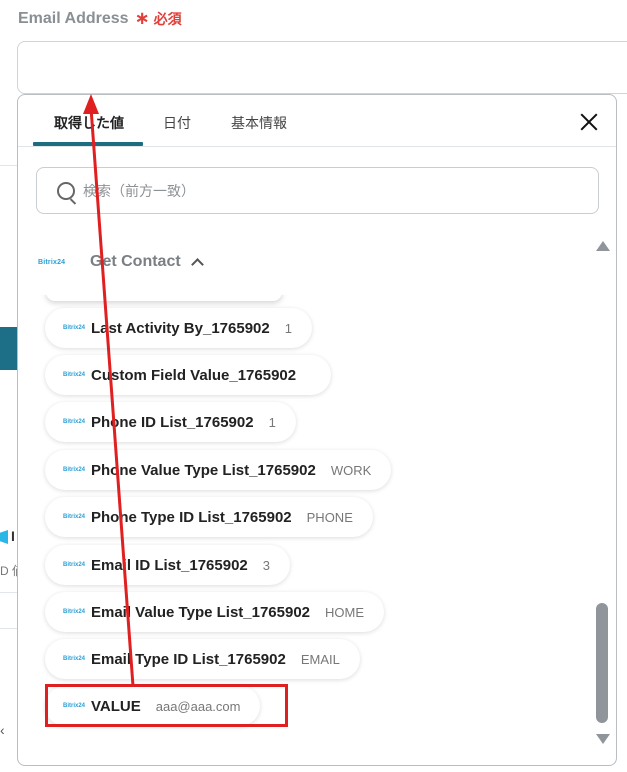  Describe the element at coordinates (351, 470) in the screenshot. I see `item-value: WORK` at that location.